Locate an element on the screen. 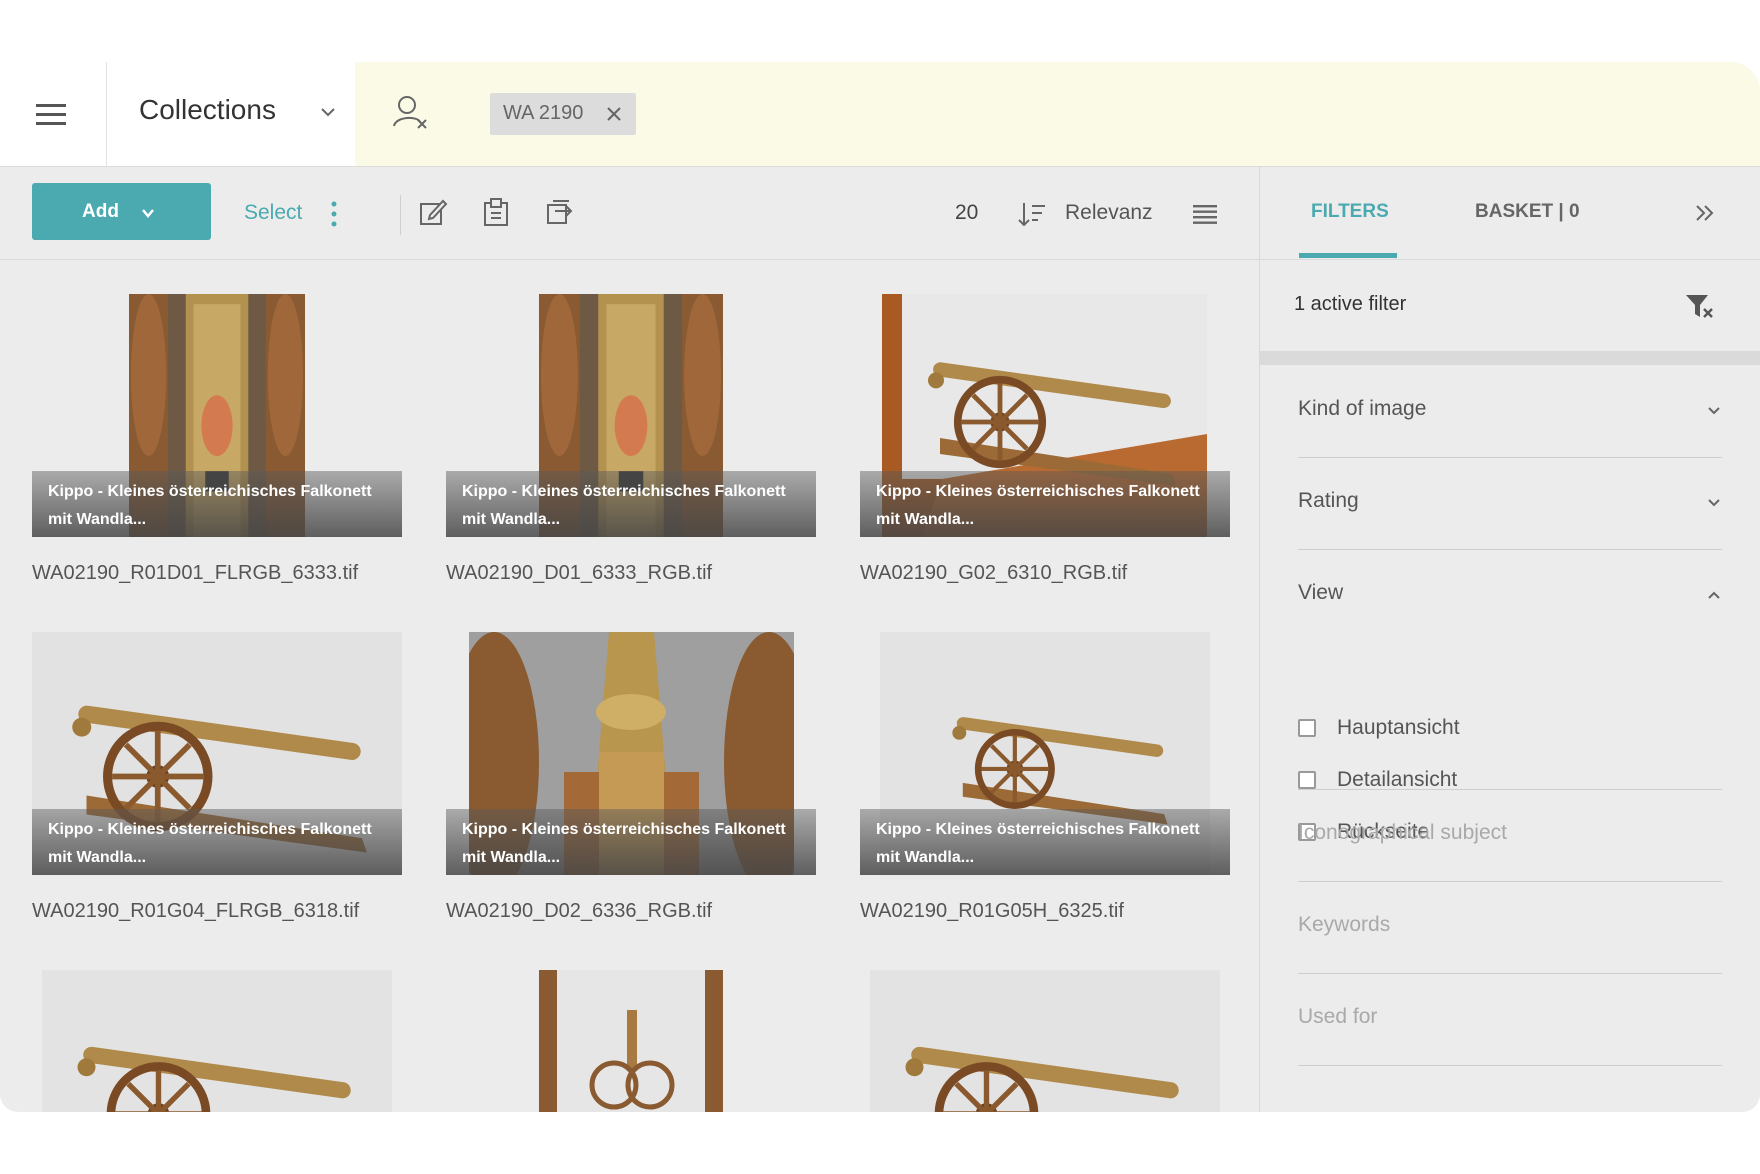 The height and width of the screenshot is (1174, 1760). filter-section-keywords: Keywords is located at coordinates (1510, 927).